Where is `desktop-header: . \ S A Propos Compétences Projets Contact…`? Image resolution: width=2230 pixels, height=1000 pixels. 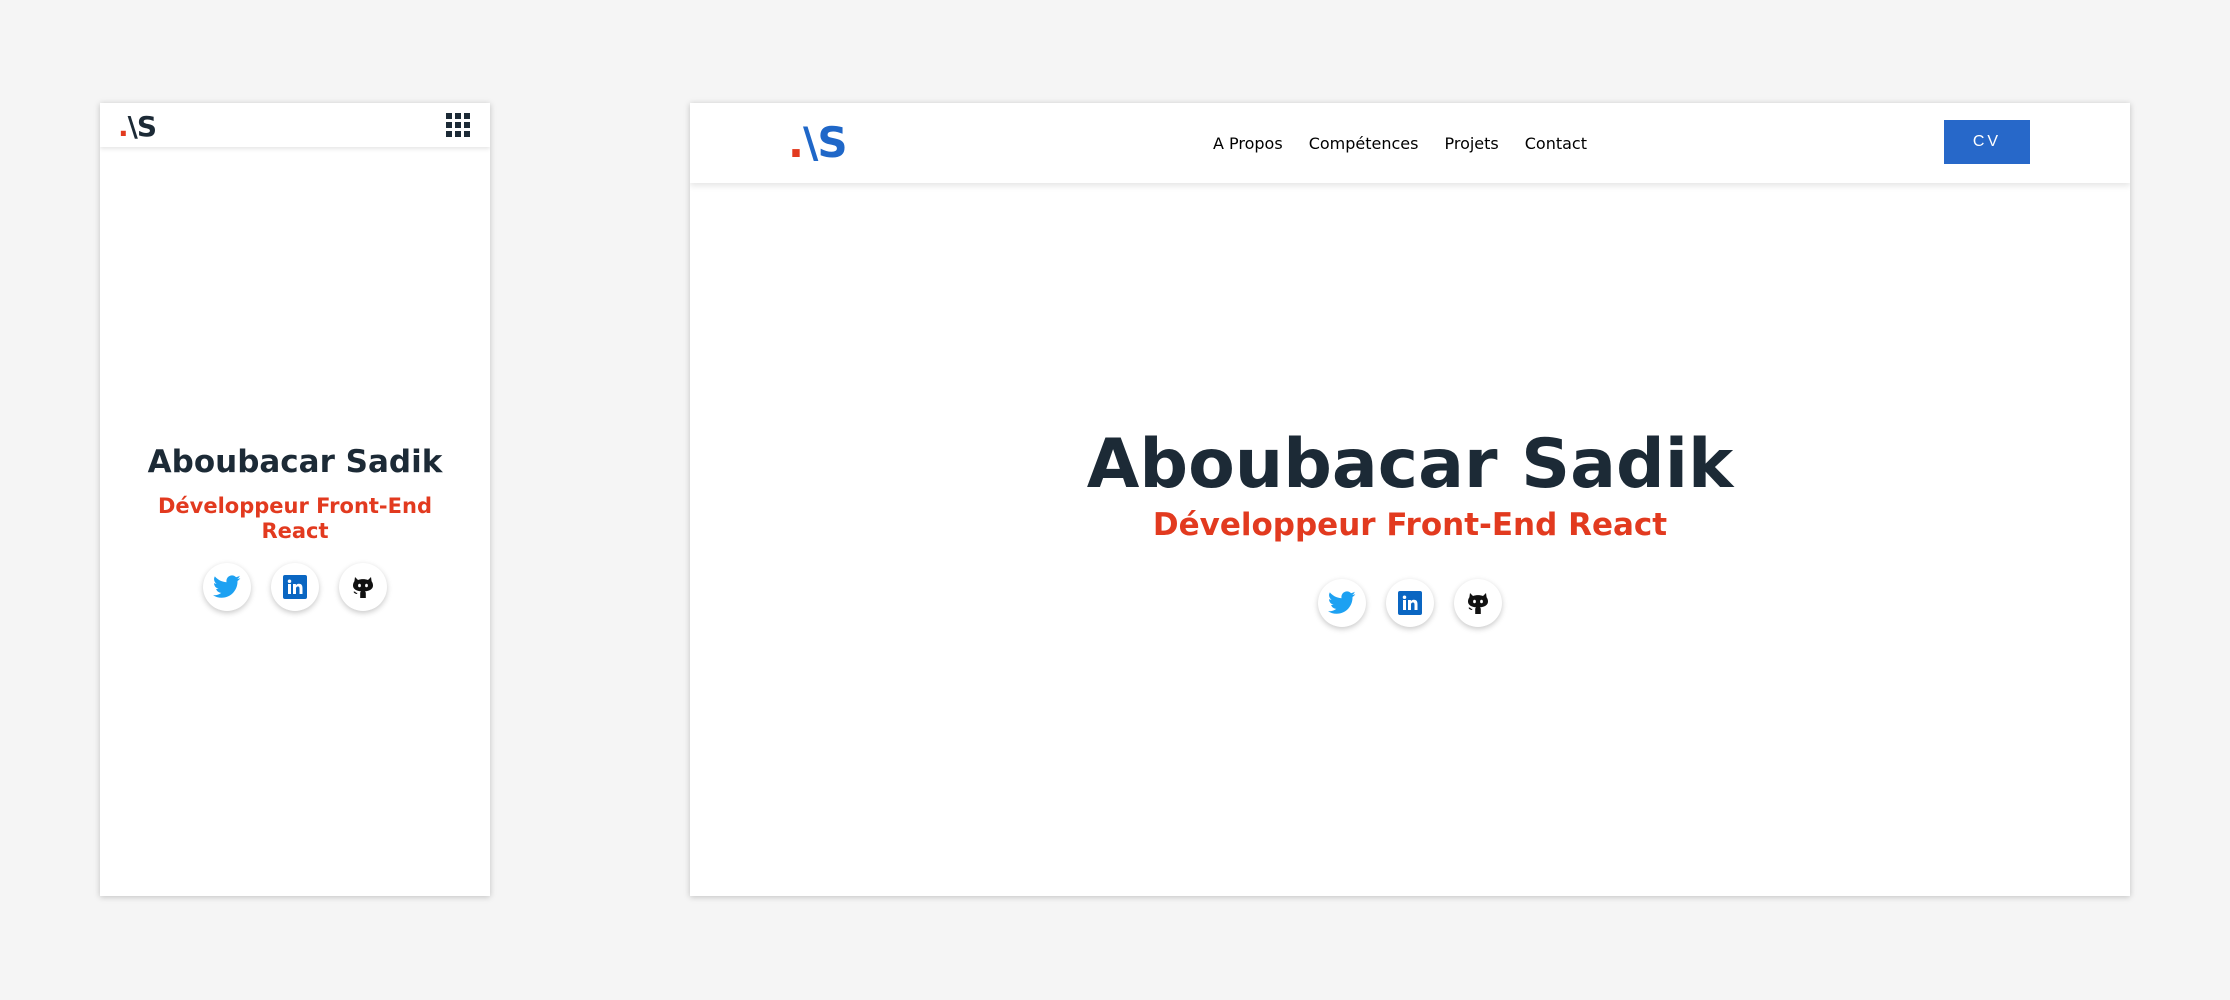 desktop-header: . \ S A Propos Compétences Projets Contact… is located at coordinates (1410, 143).